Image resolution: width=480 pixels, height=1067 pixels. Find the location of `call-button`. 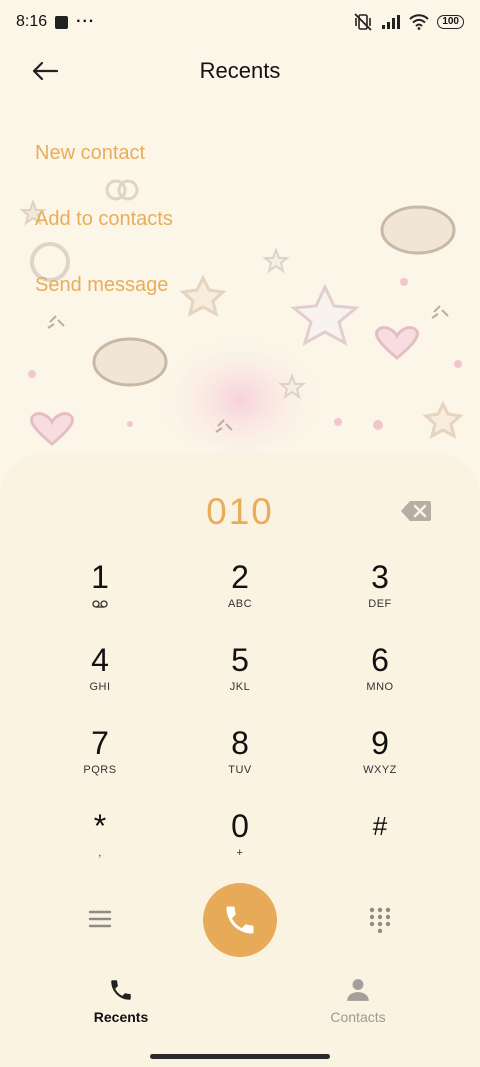

call-button is located at coordinates (240, 920).